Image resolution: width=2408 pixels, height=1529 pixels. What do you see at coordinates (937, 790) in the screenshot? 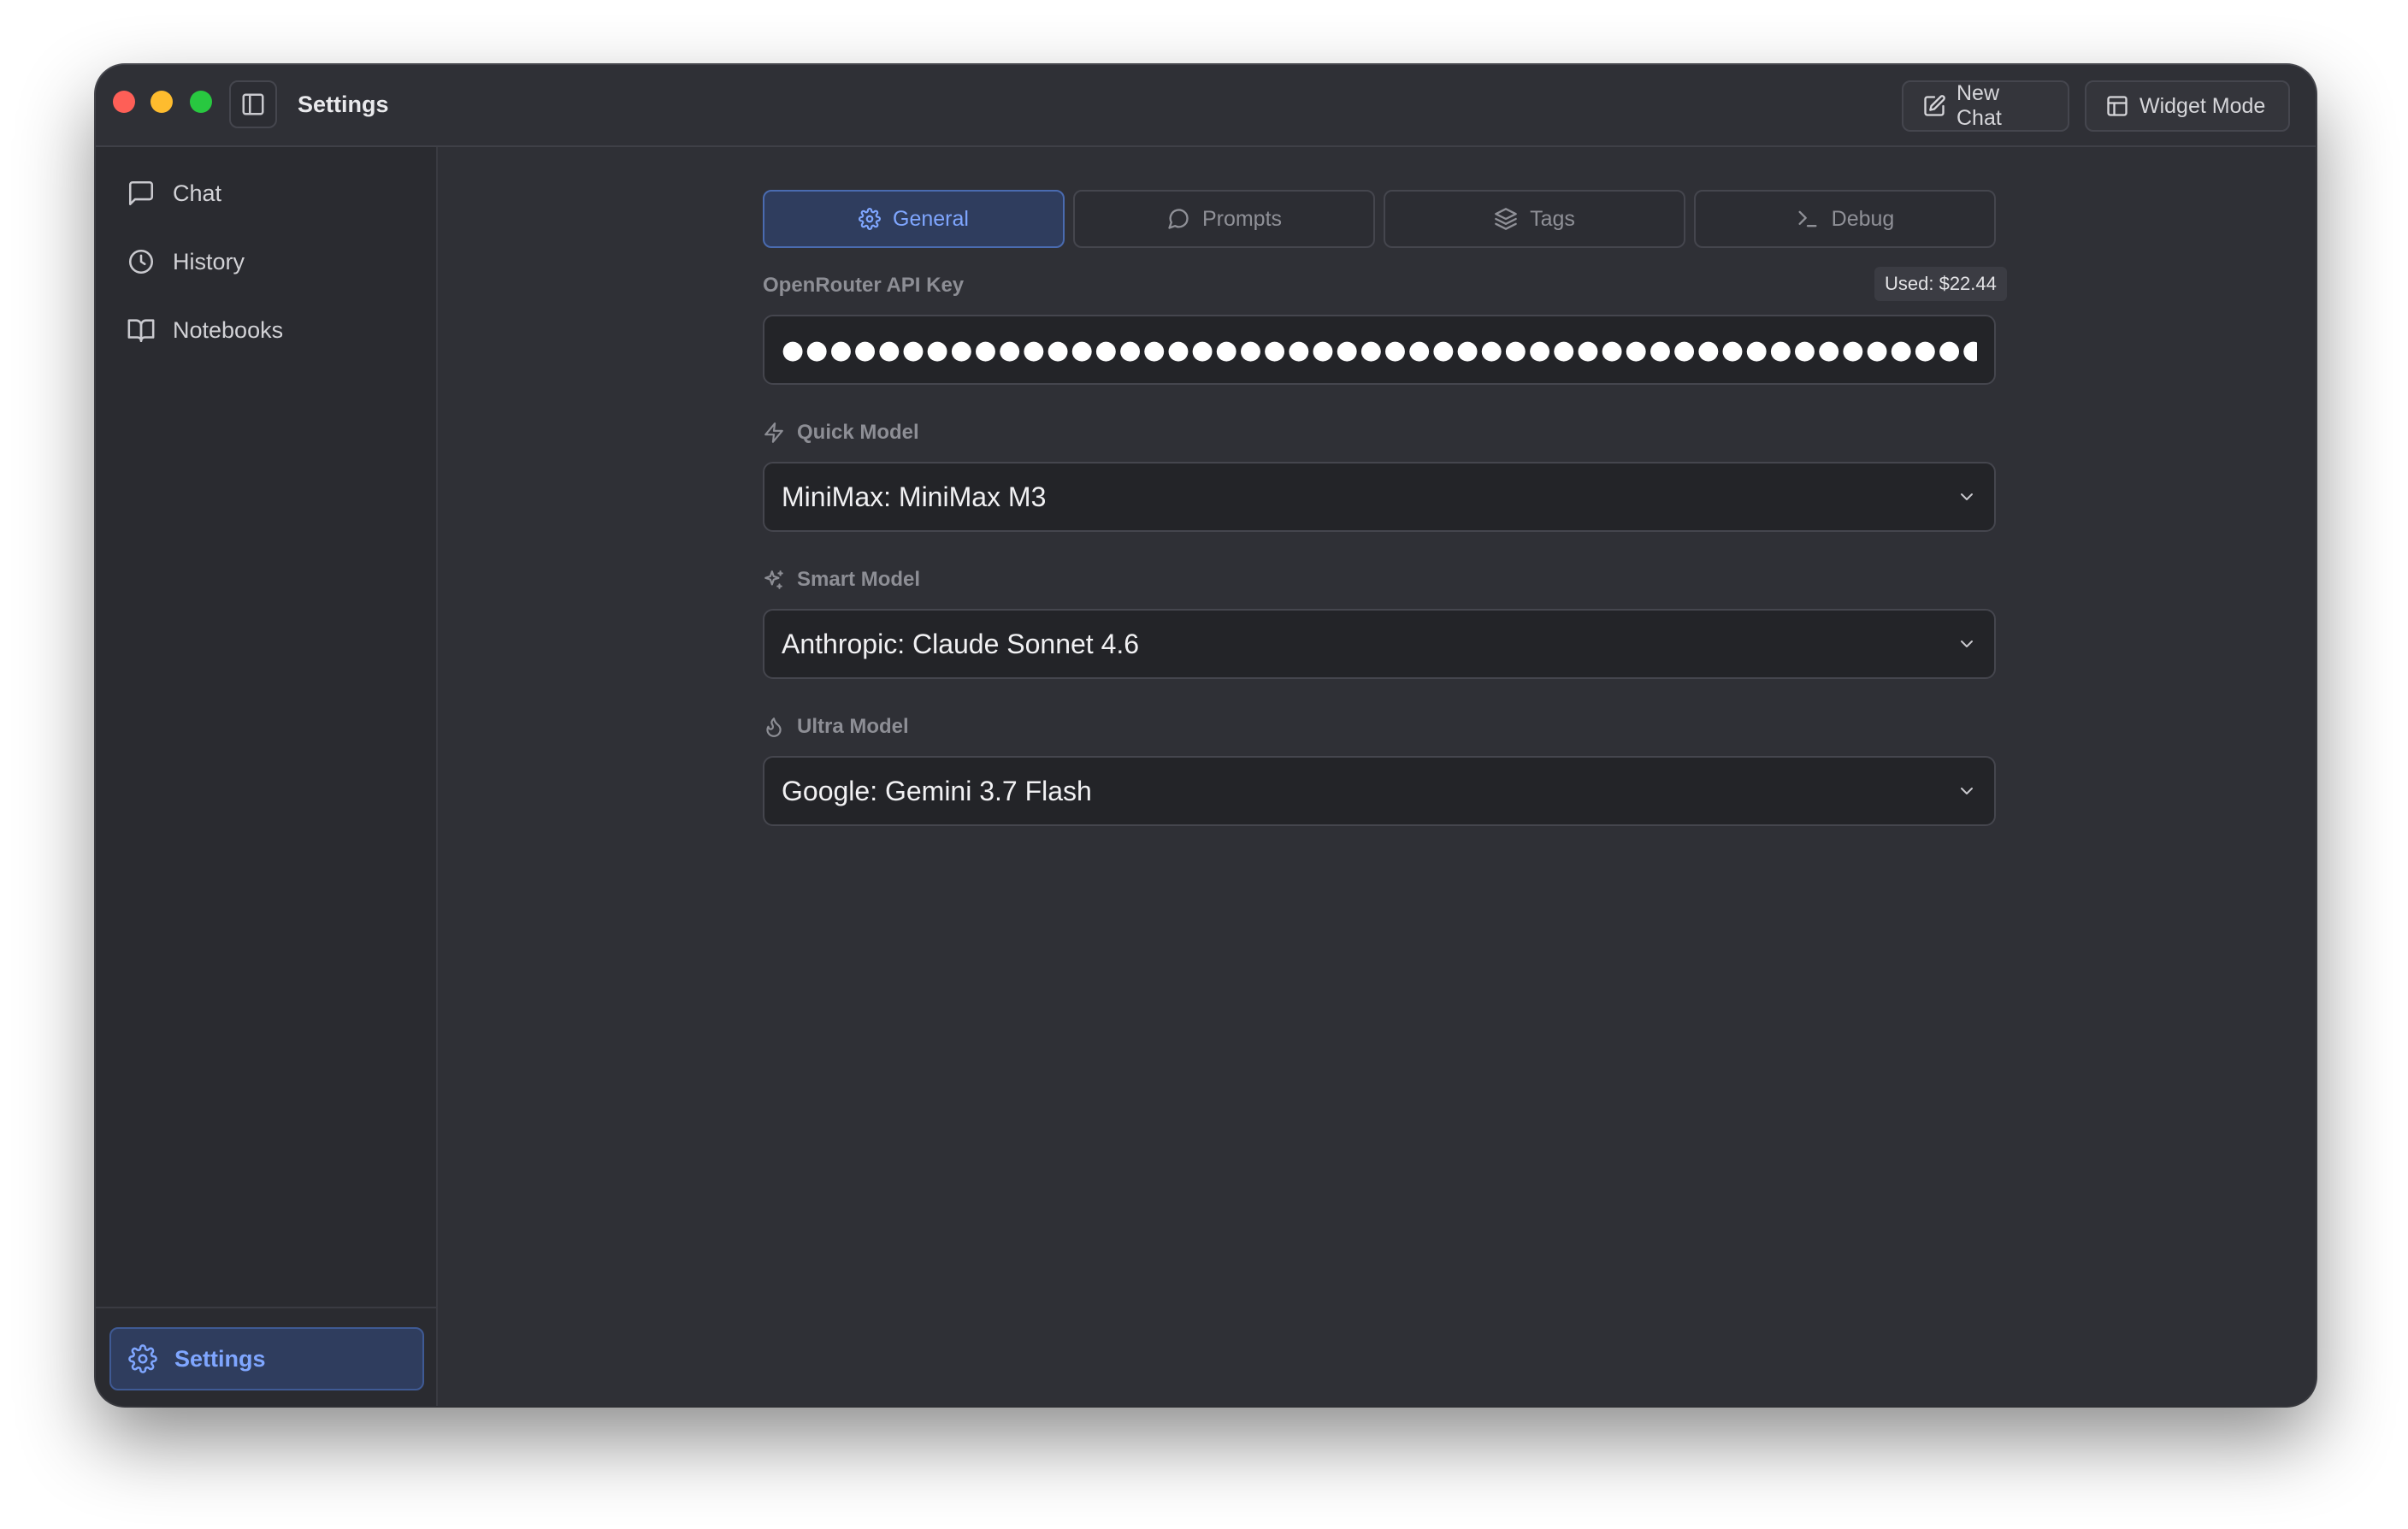
I see `ultra-model-value: Google: Gemini 3.7 Flash` at bounding box center [937, 790].